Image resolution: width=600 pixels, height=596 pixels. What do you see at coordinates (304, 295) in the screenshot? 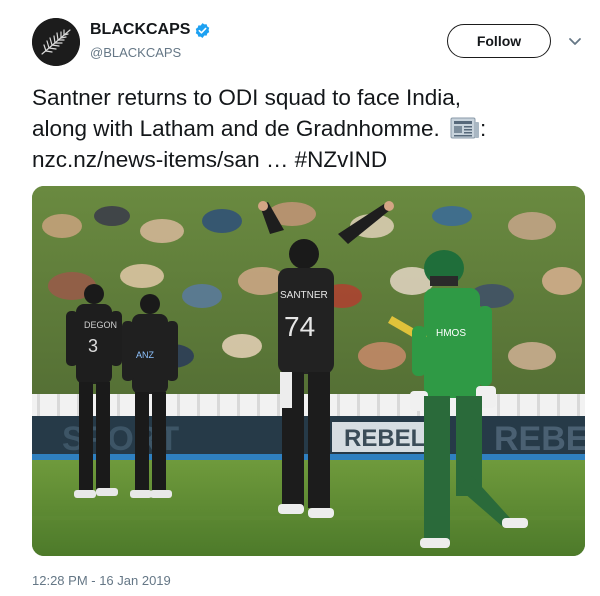
I see `jersey-name: SANTNER` at bounding box center [304, 295].